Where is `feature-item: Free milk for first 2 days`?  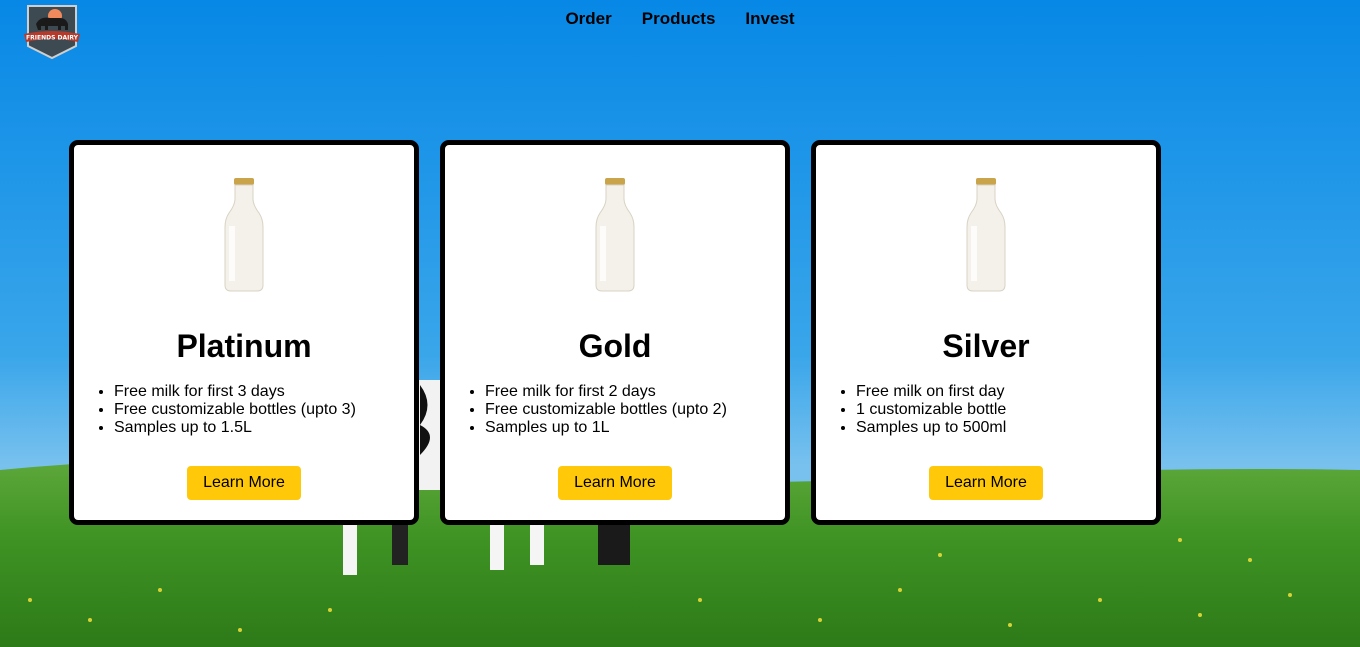 feature-item: Free milk for first 2 days is located at coordinates (606, 392).